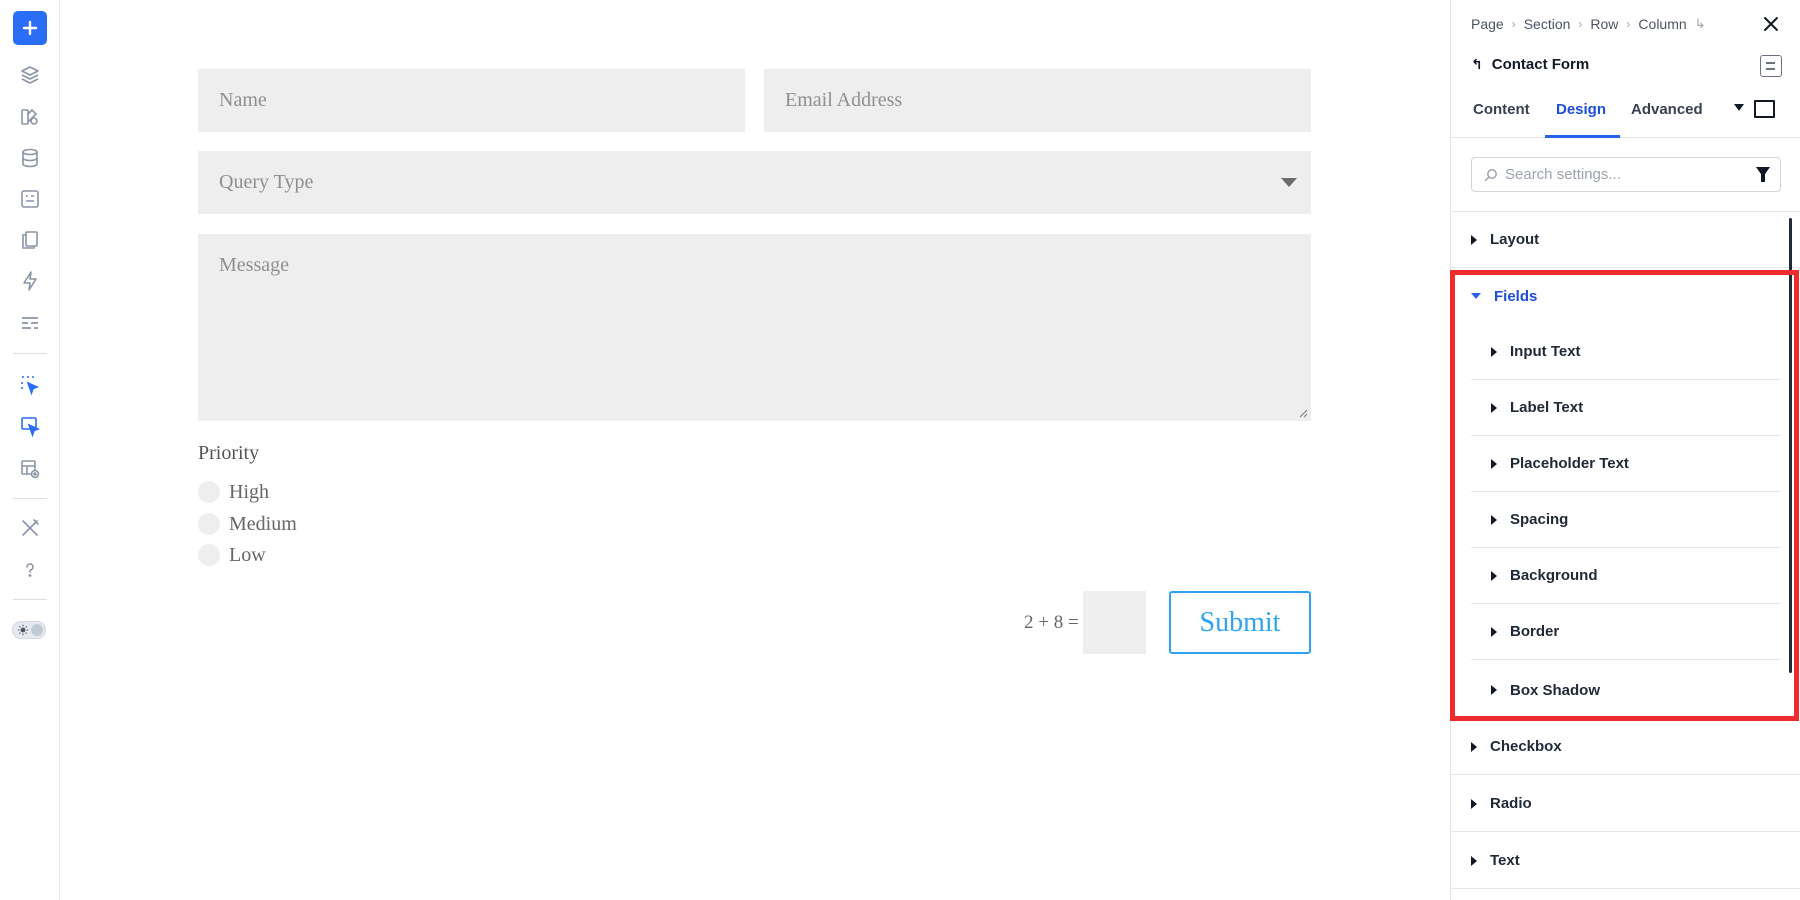 This screenshot has width=1800, height=900. Describe the element at coordinates (30, 281) in the screenshot. I see `lightning-icon` at that location.